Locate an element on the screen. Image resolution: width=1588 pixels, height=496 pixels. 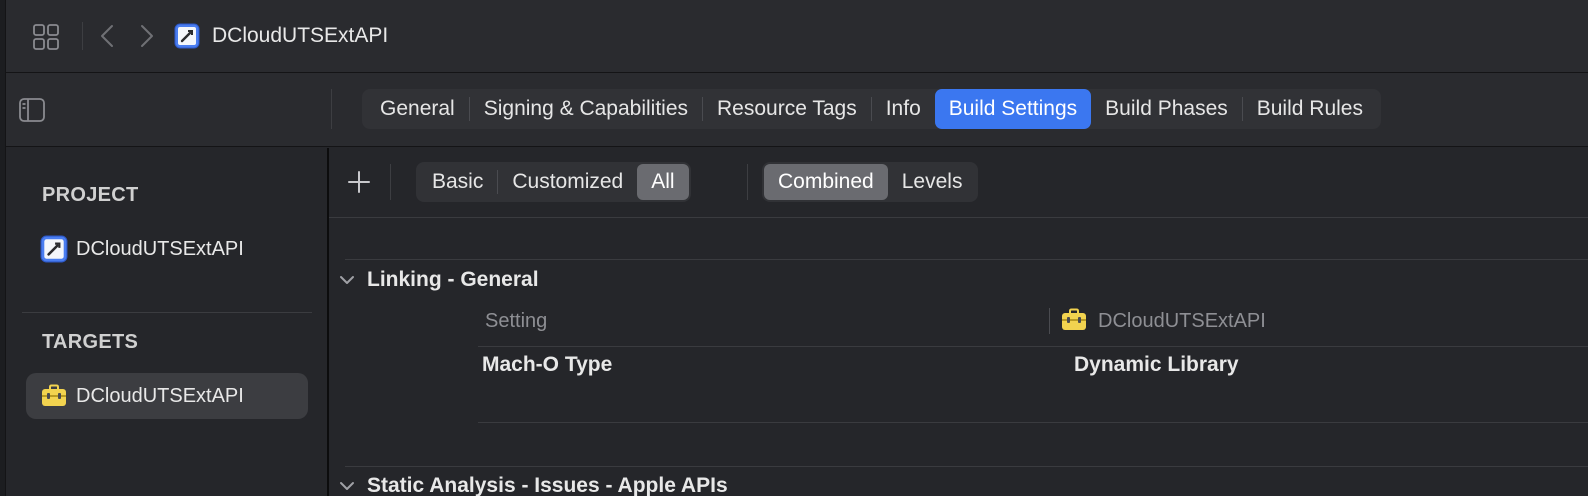
group-title: Static Analysis - Issues - Apple APIs is located at coordinates (547, 485).